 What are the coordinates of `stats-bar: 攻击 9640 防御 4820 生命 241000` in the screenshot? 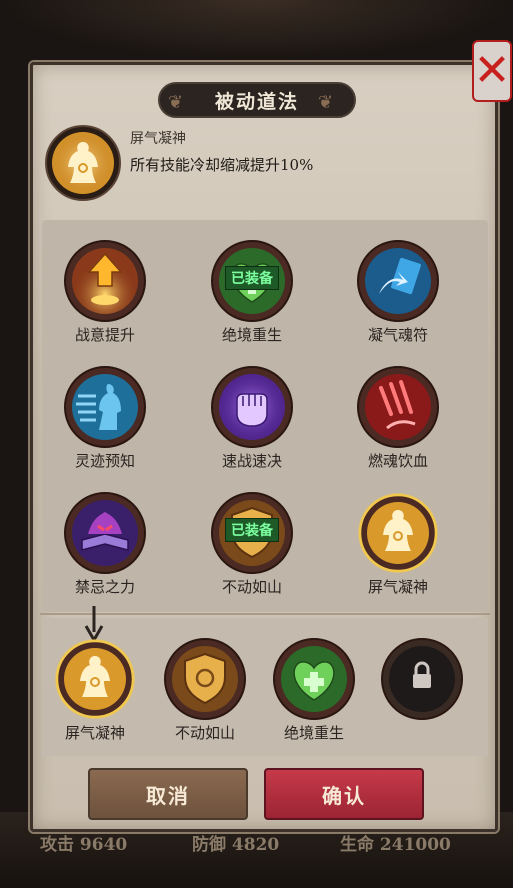 It's located at (256, 843).